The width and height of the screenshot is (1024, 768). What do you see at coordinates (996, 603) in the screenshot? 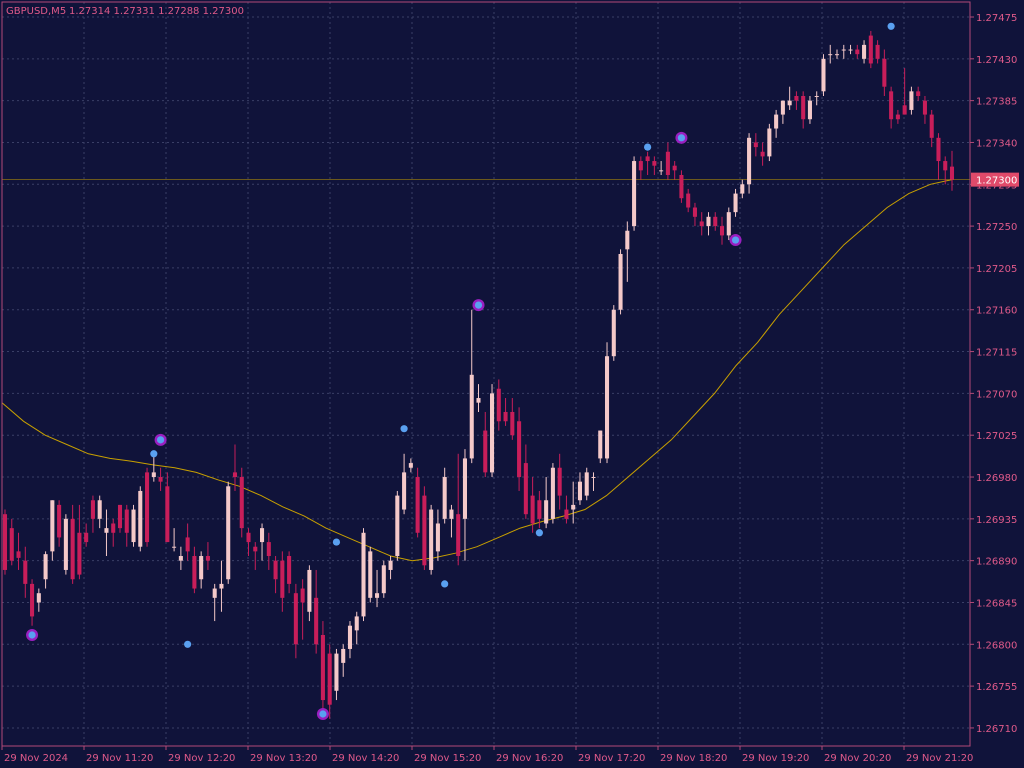
I see `price-axis-label: 1.26845` at bounding box center [996, 603].